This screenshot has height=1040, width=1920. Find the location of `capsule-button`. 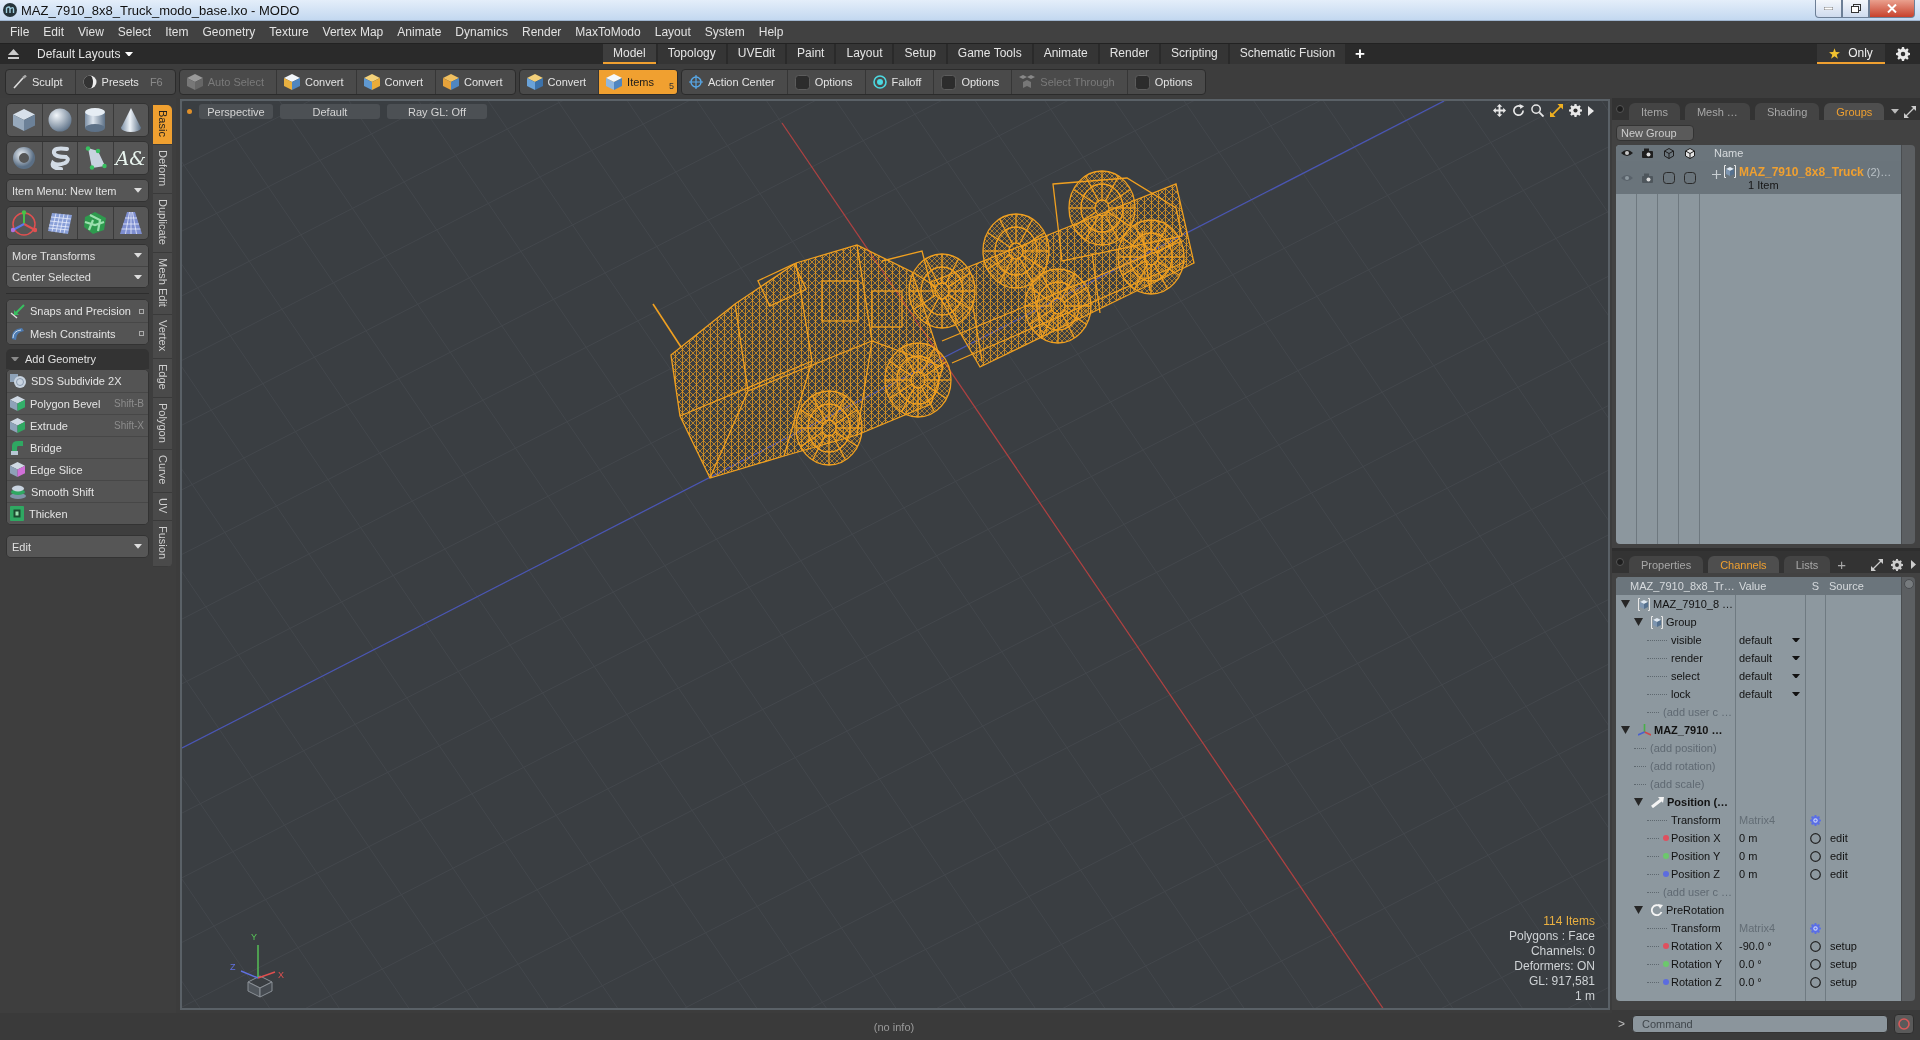

capsule-button is located at coordinates (59, 158).